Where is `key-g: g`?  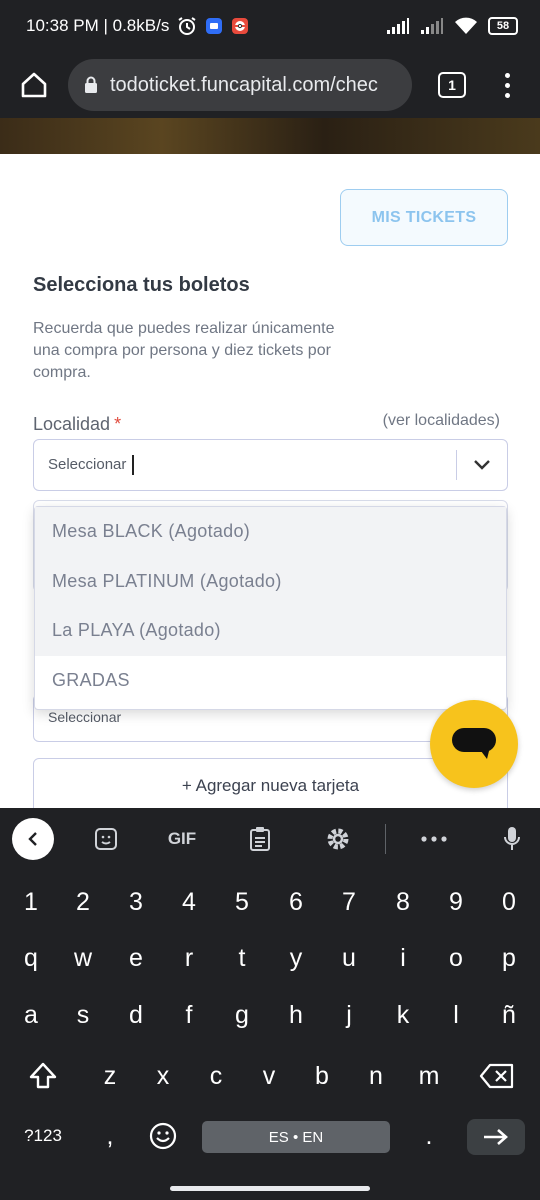 key-g: g is located at coordinates (242, 1015).